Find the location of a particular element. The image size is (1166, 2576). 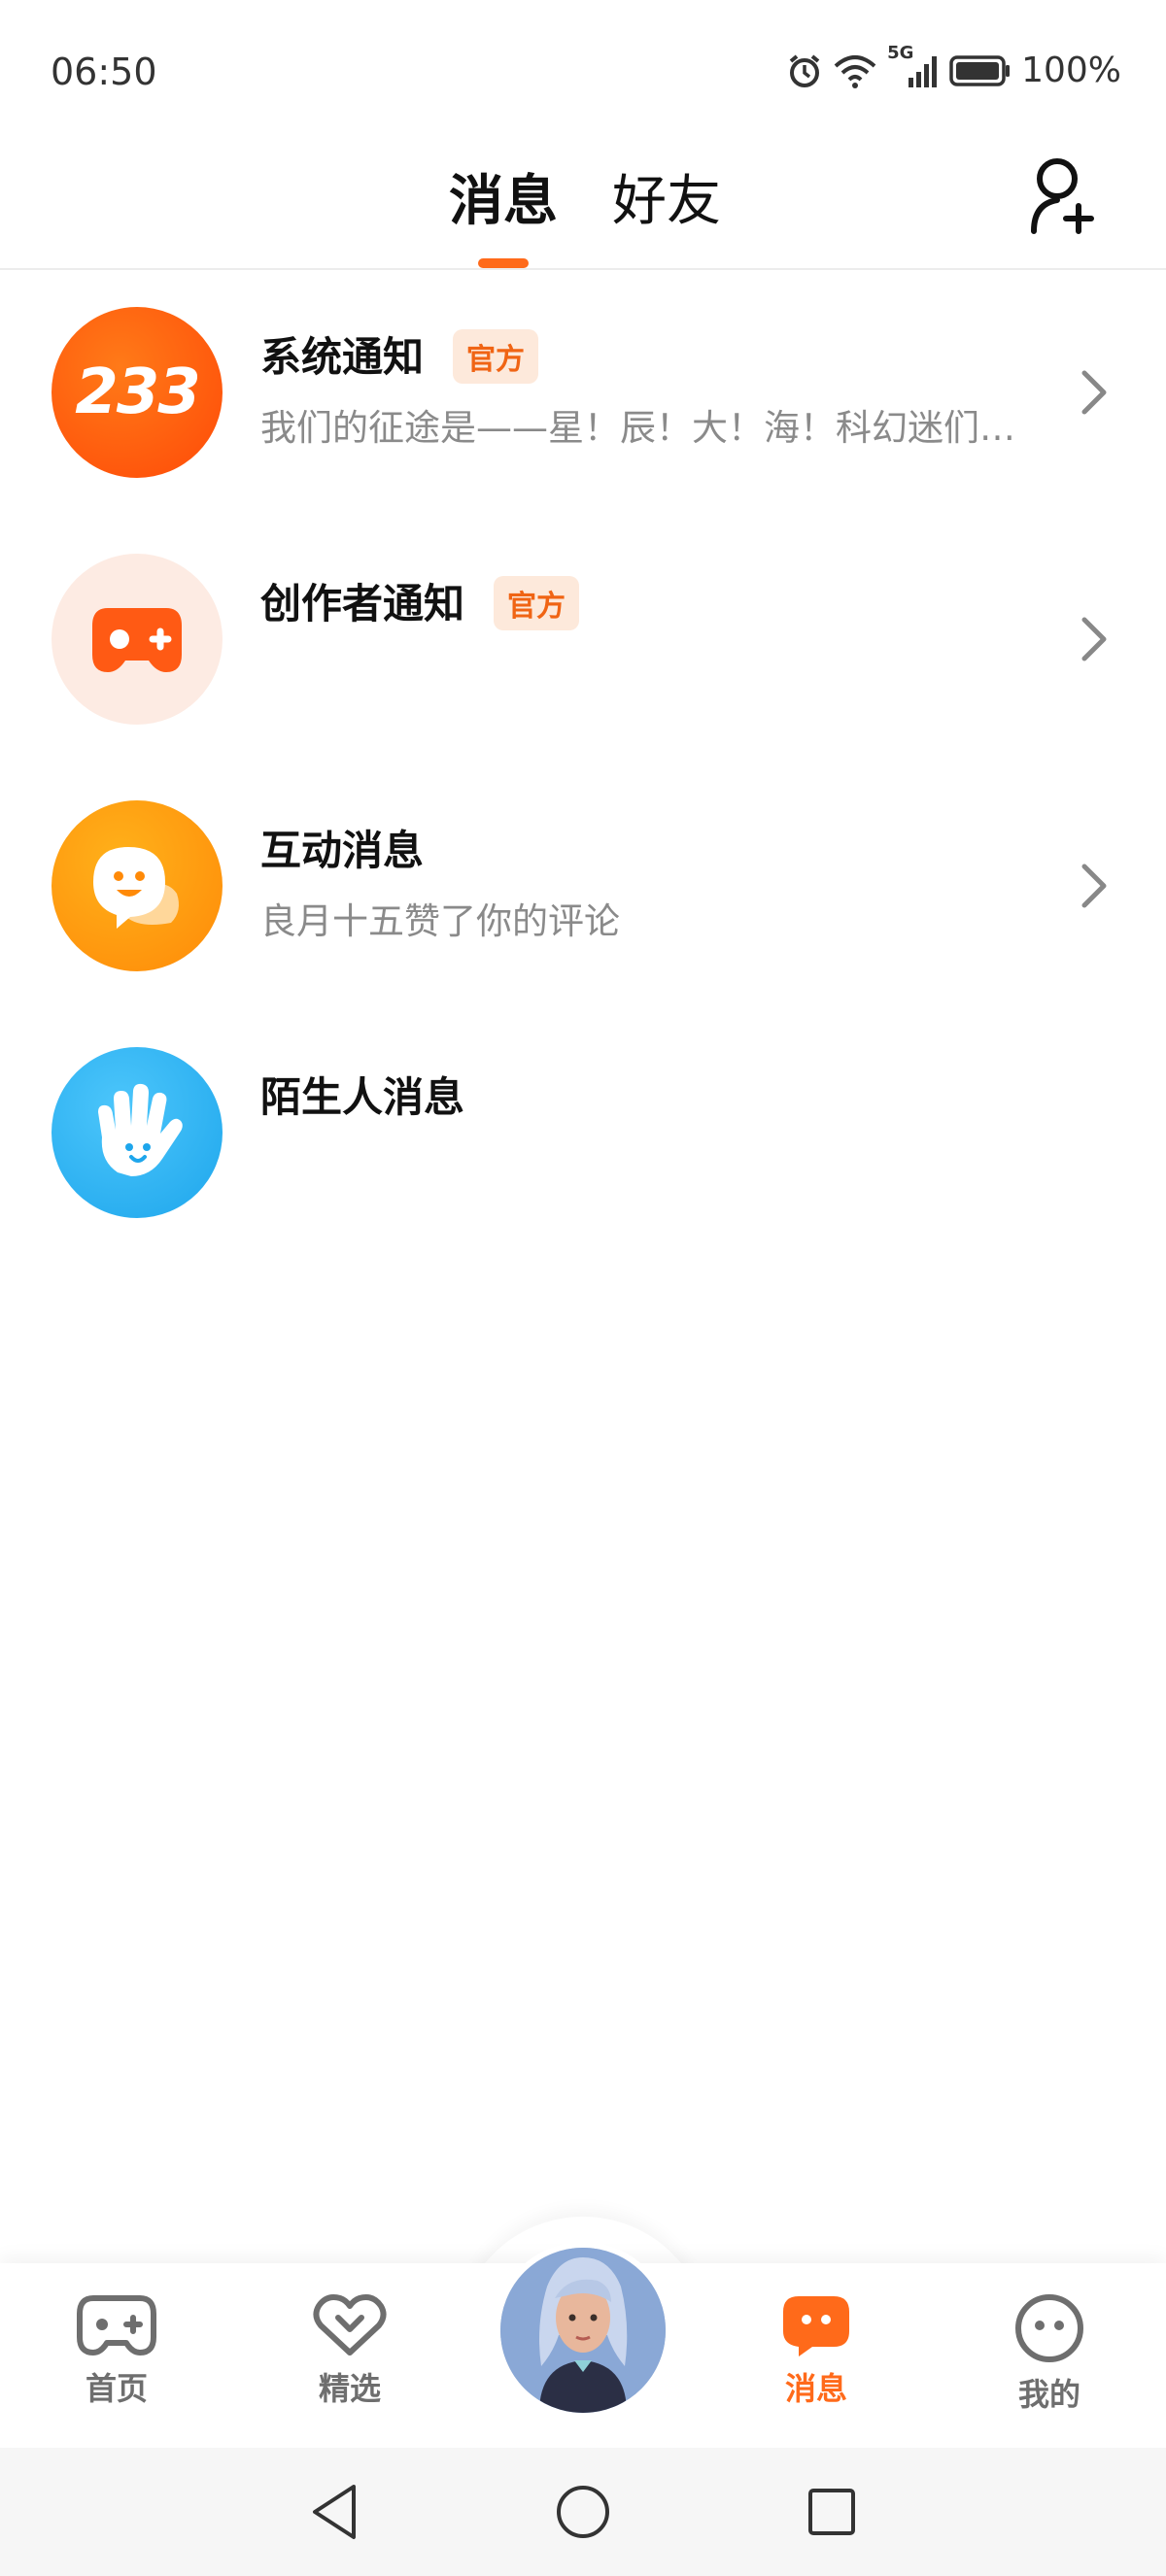

message-title: 系统通知 官方 is located at coordinates (399, 356).